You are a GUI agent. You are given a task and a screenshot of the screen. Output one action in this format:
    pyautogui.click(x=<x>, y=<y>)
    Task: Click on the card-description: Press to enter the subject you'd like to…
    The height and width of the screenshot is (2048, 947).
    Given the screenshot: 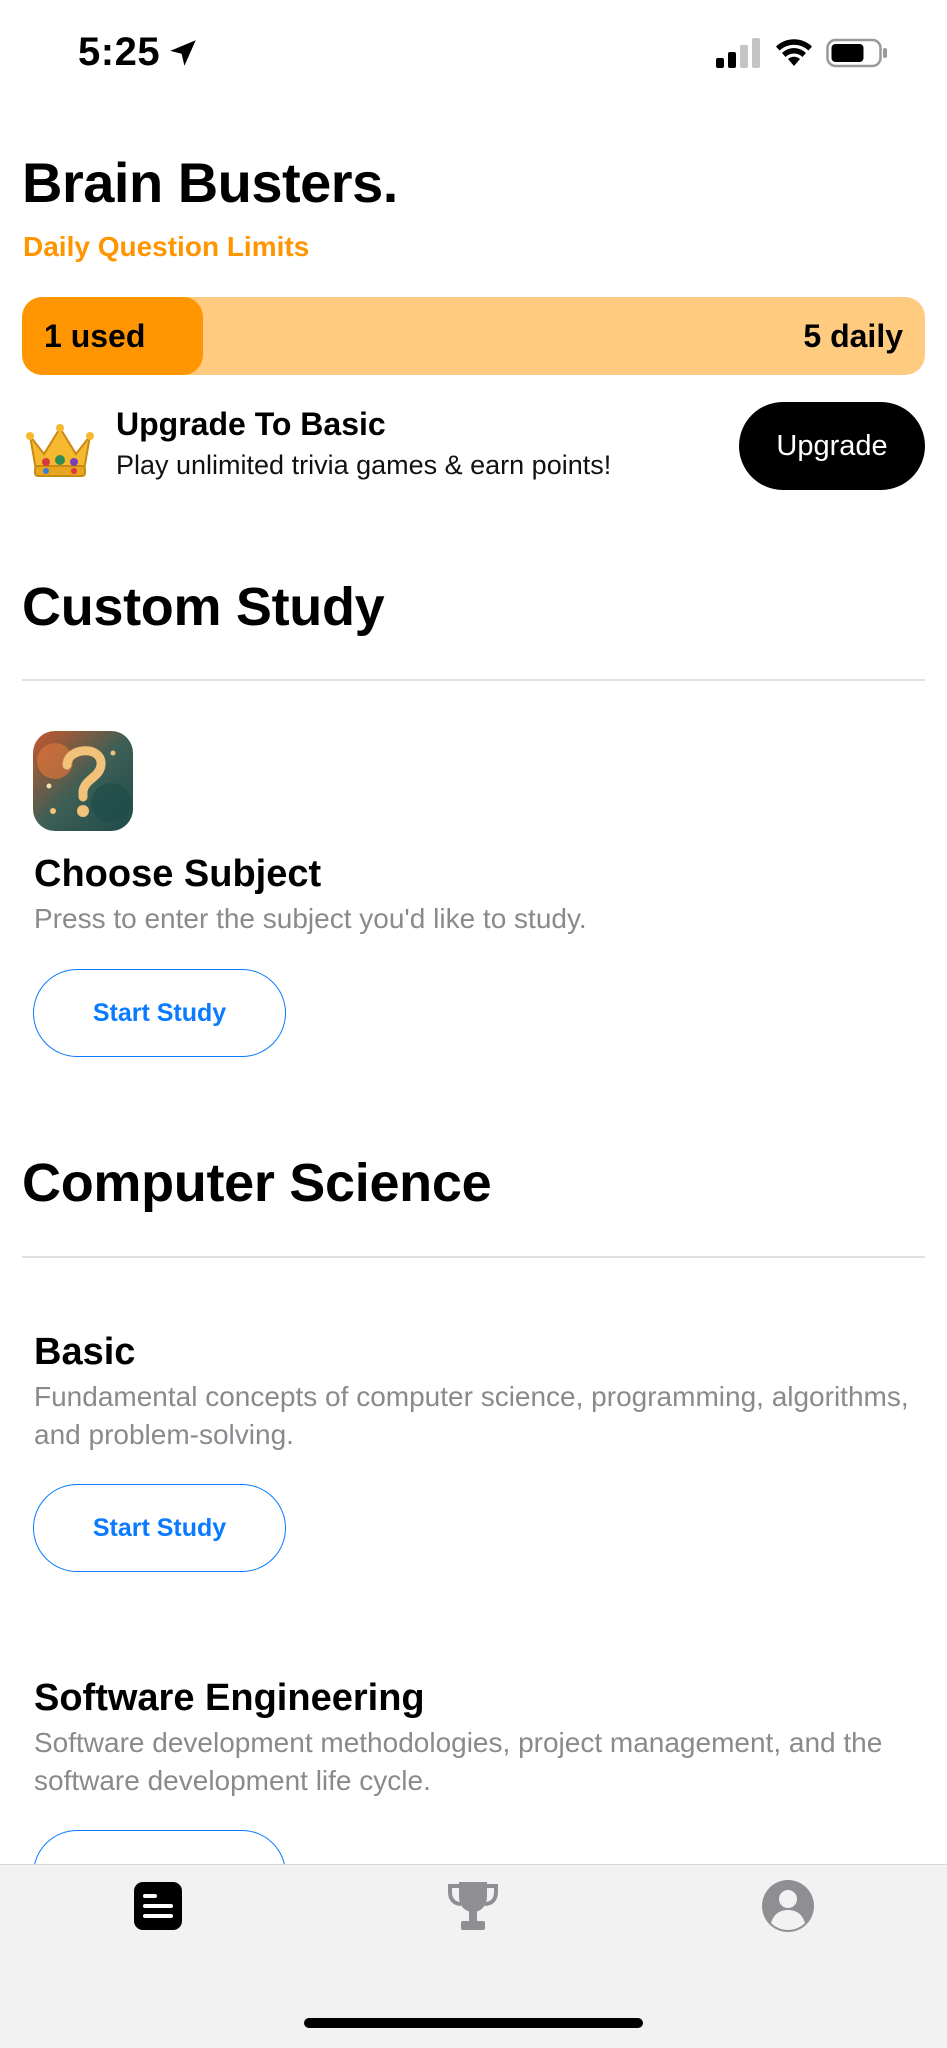 What is the action you would take?
    pyautogui.click(x=310, y=918)
    